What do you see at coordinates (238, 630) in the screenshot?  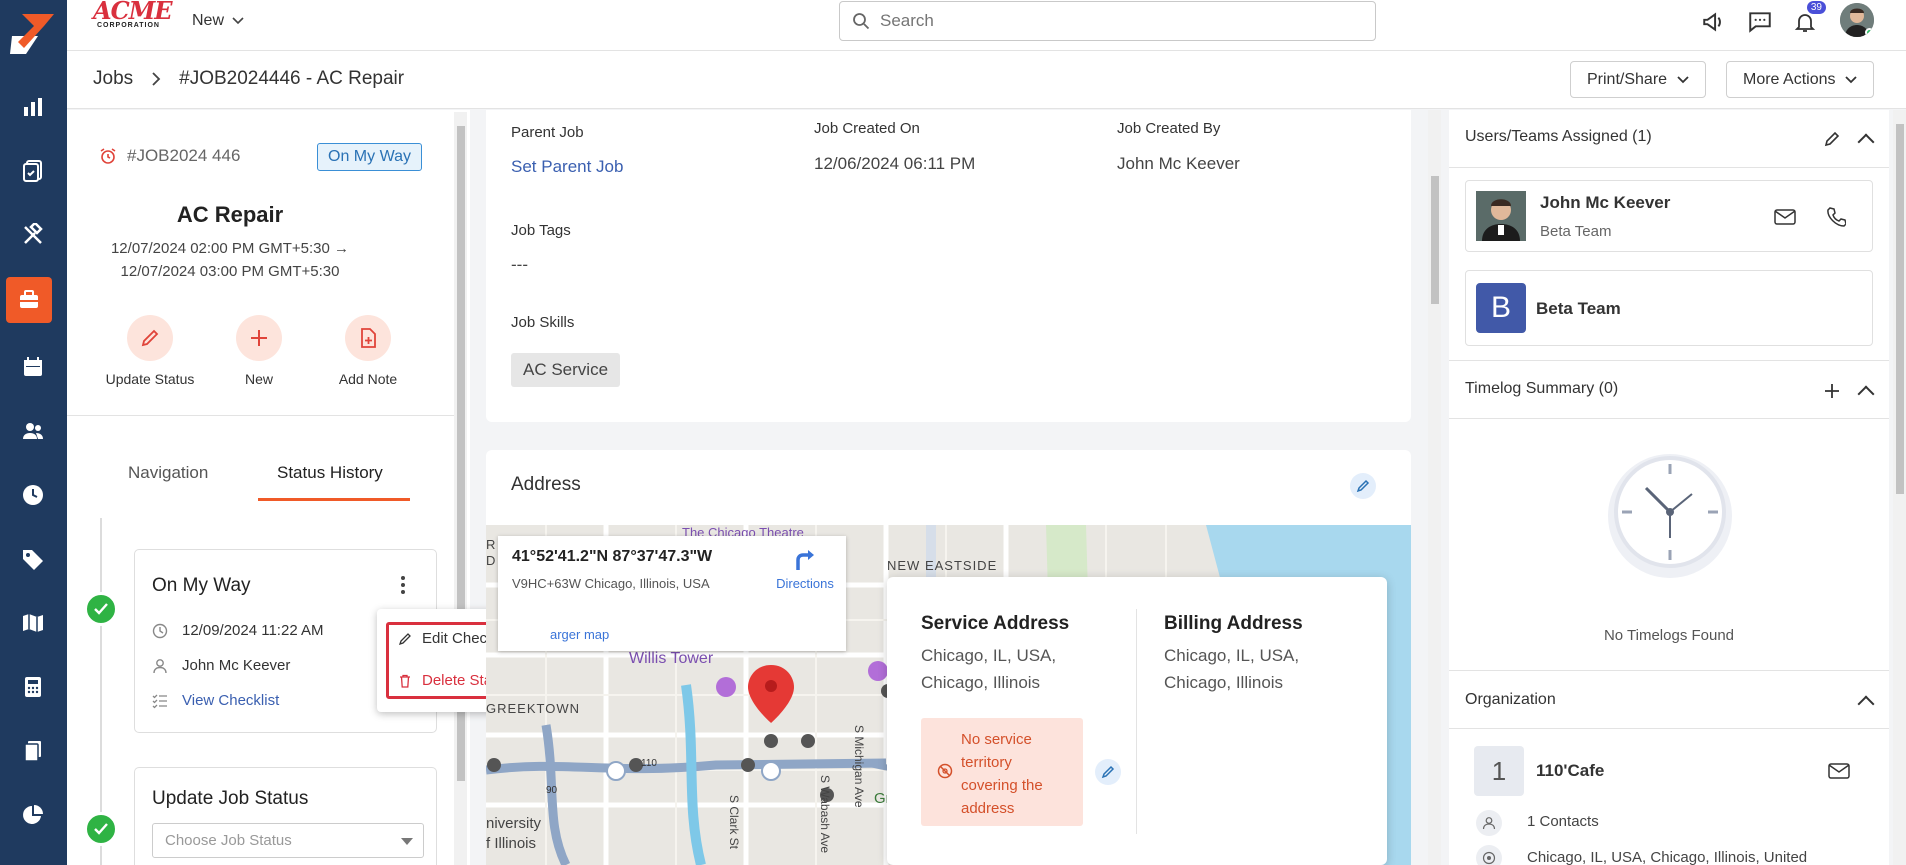 I see `status-entry-datetime: 12/09/2024 11:22 AM` at bounding box center [238, 630].